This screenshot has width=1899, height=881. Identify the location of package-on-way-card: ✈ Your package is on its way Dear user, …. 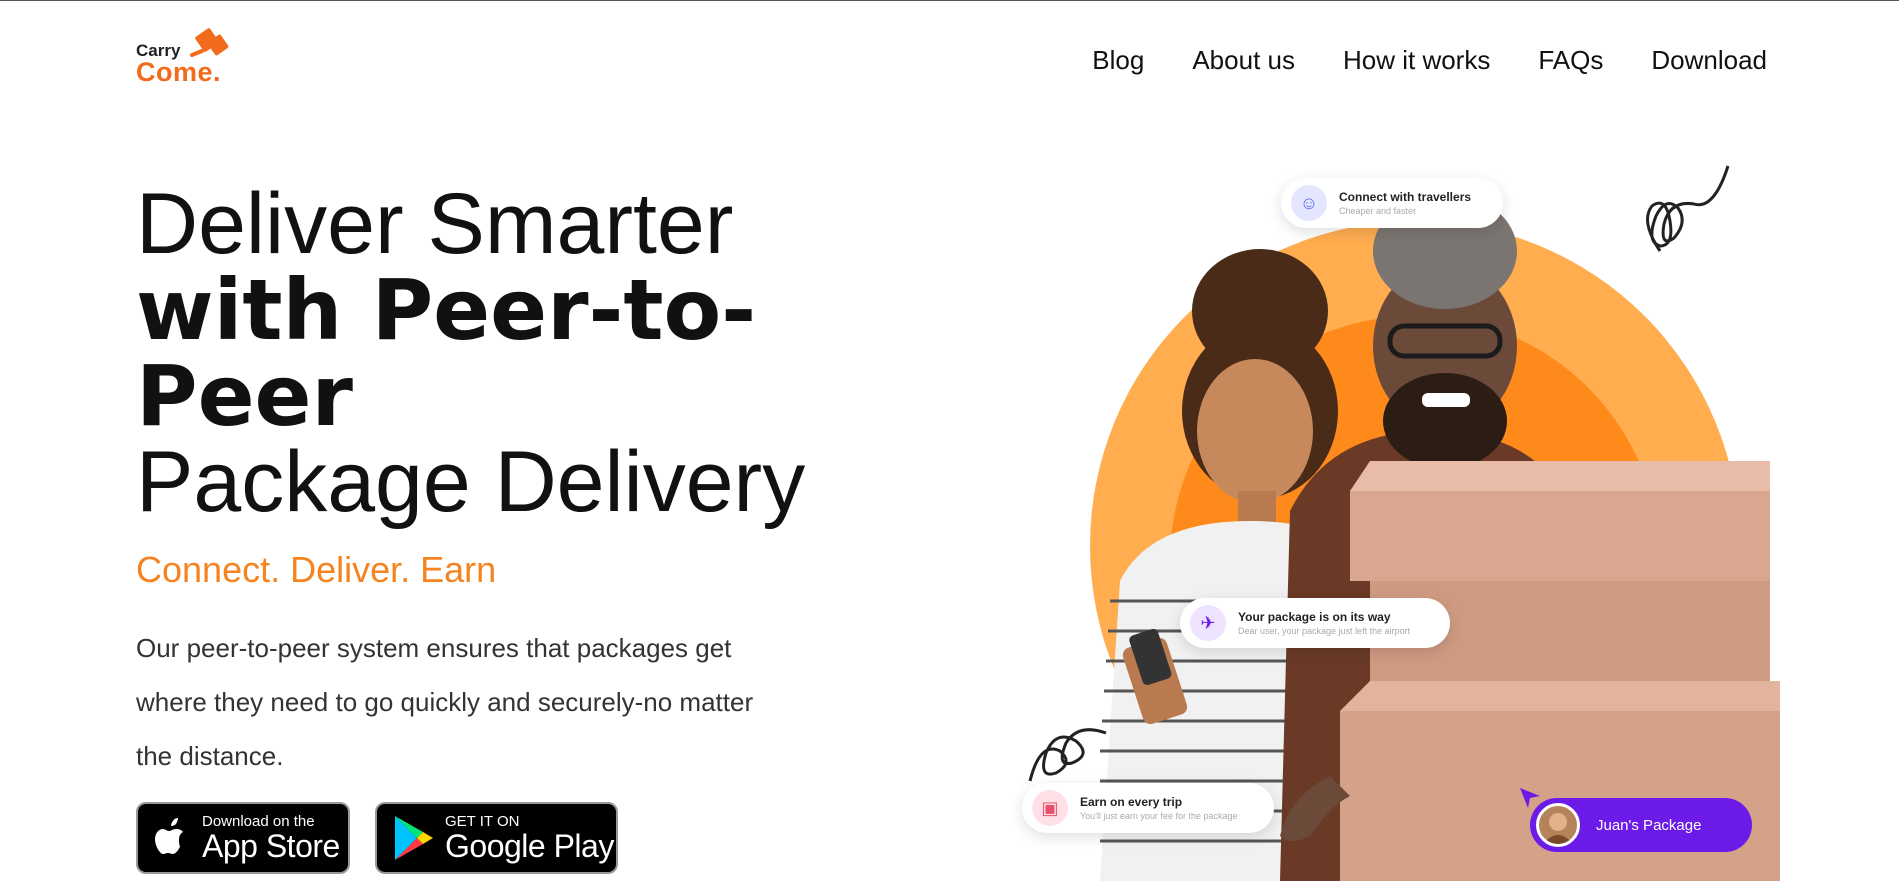
(1315, 623).